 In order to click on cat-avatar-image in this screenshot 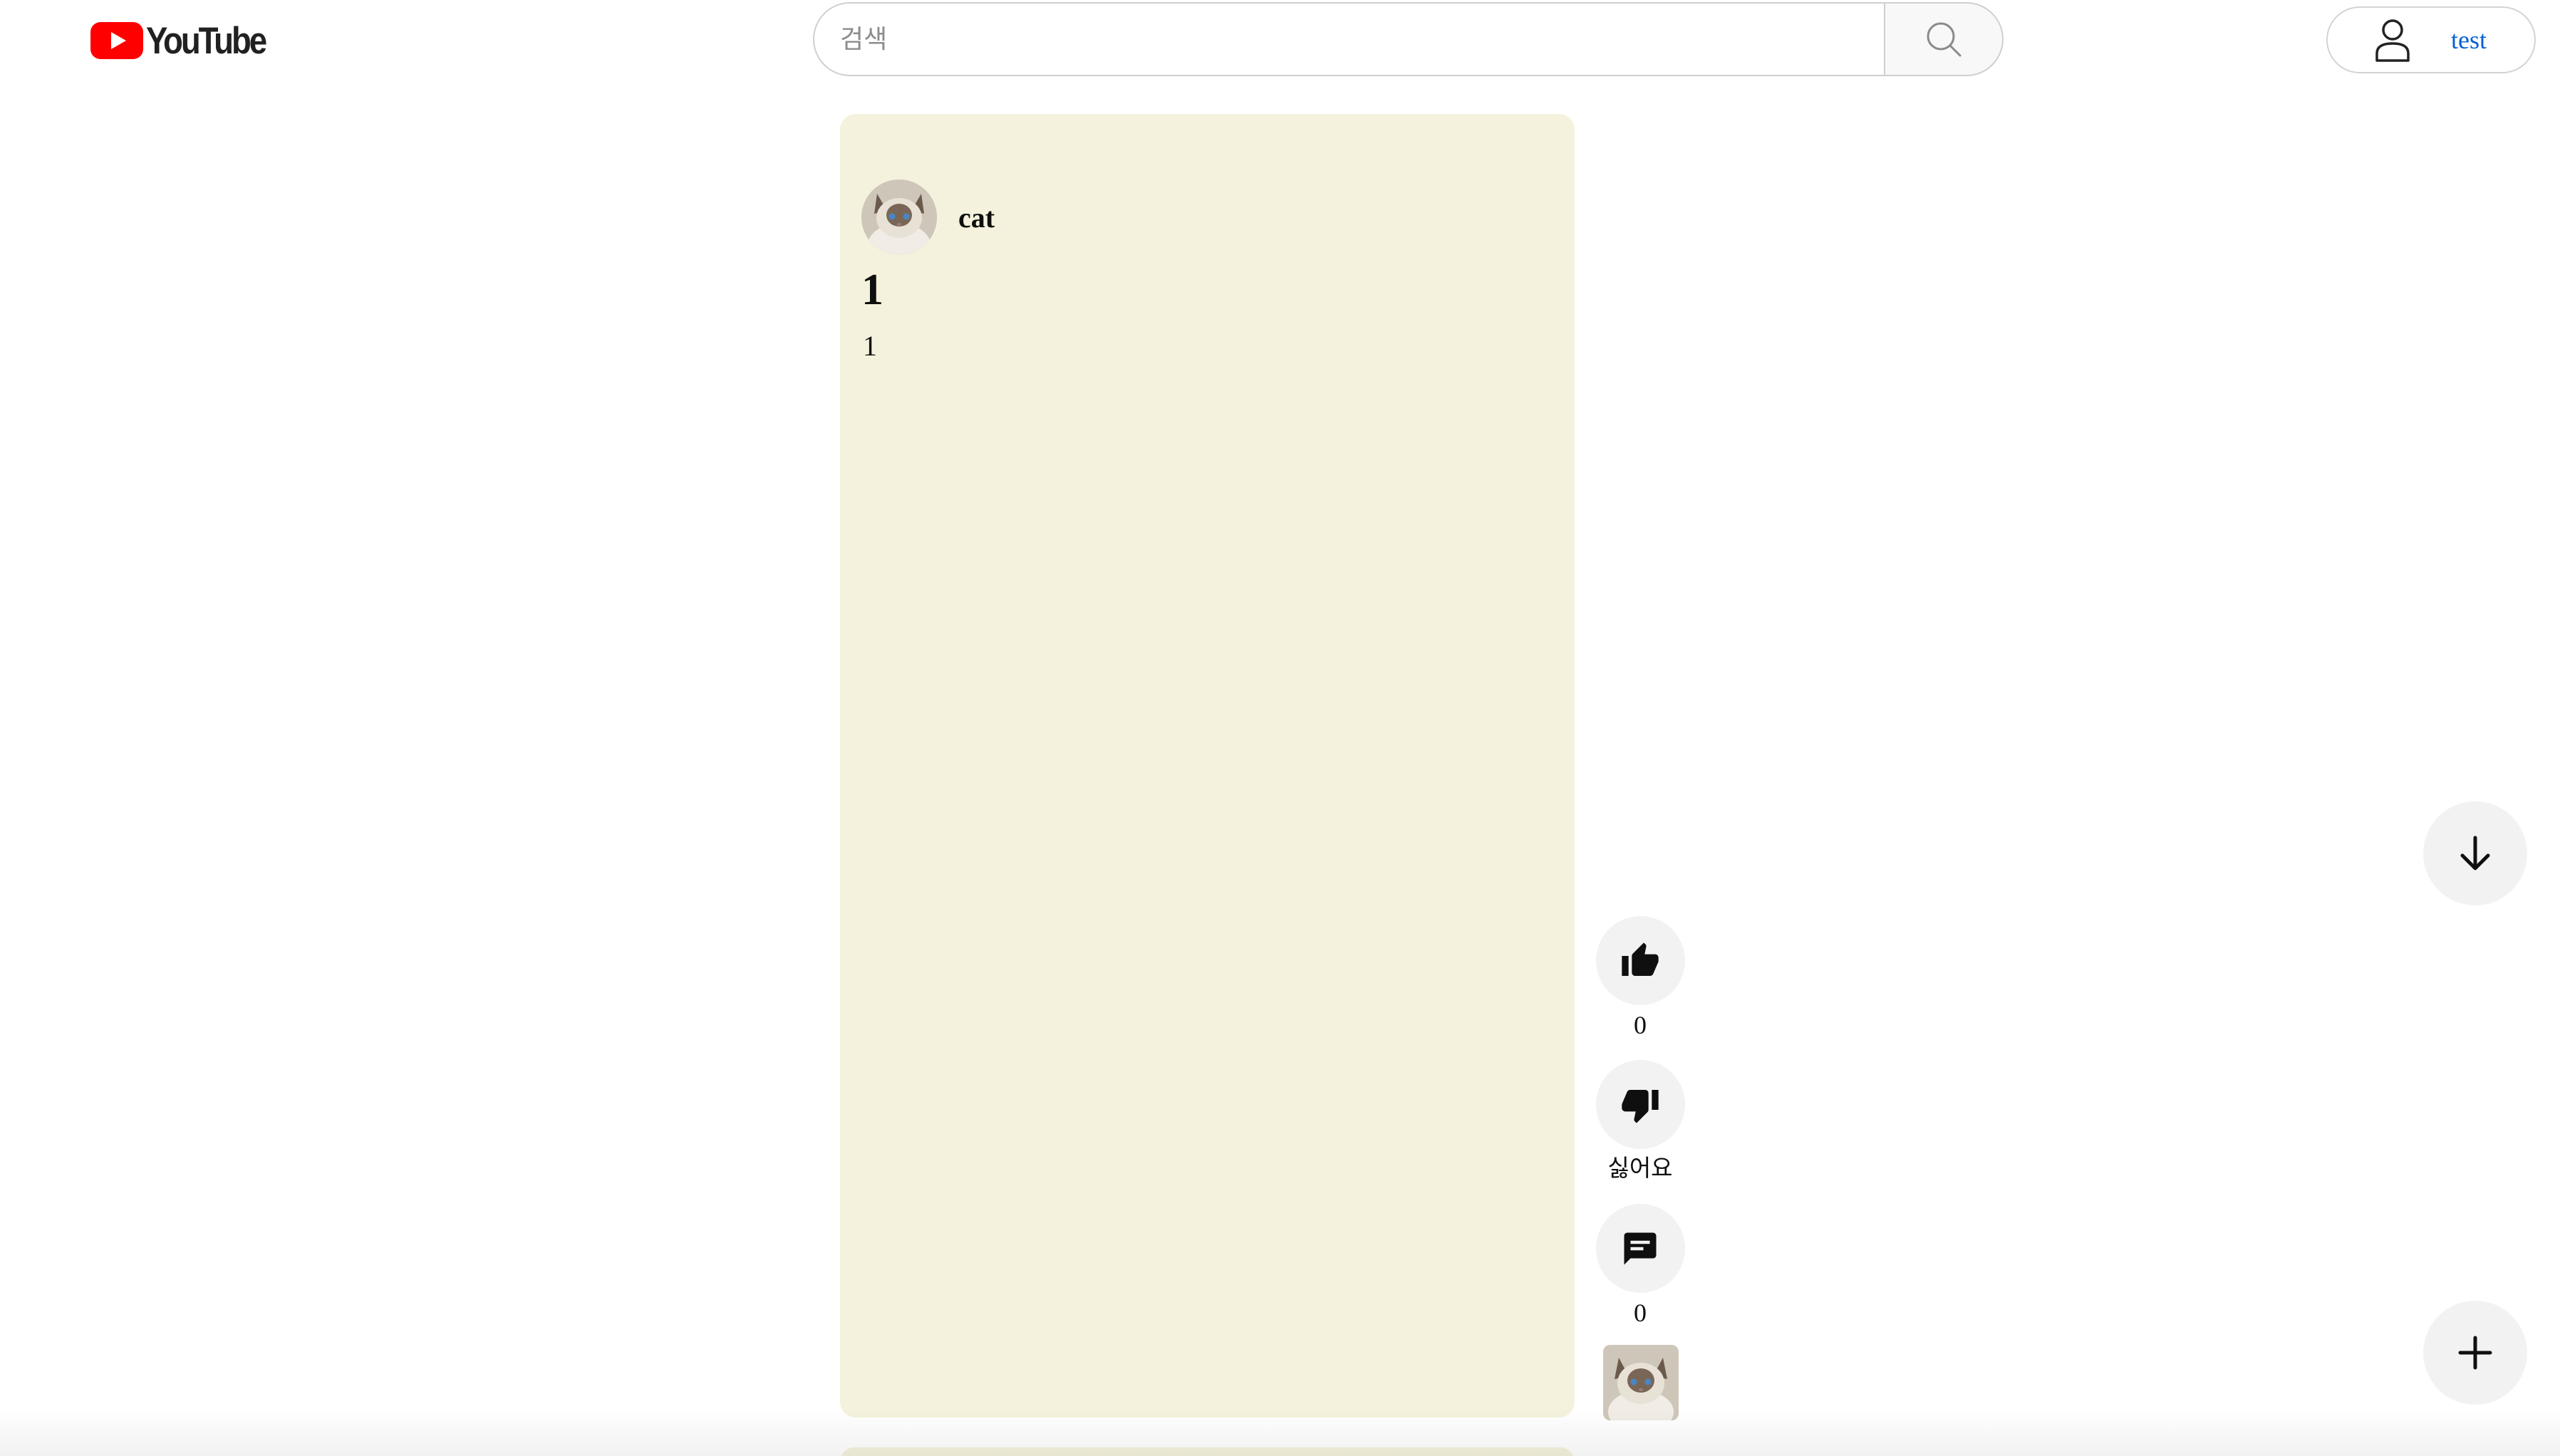, I will do `click(899, 217)`.